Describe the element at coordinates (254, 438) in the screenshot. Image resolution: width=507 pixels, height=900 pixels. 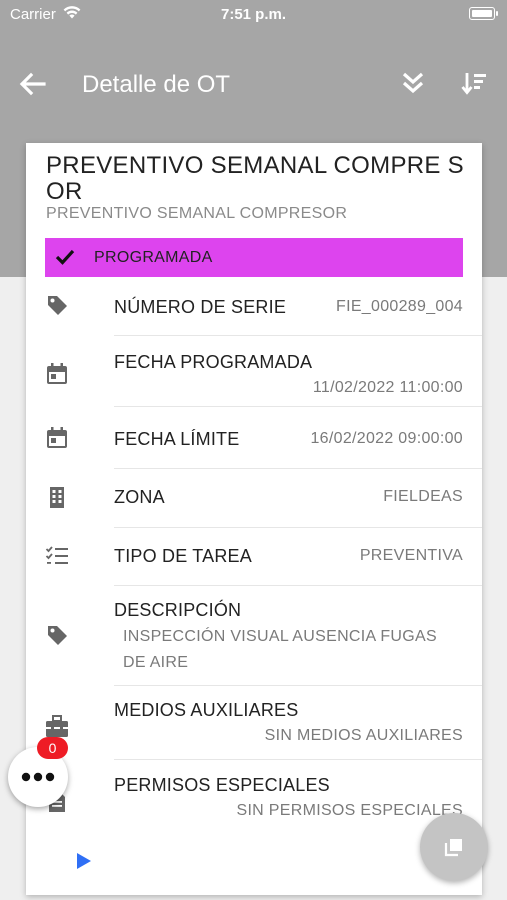
I see `field-row-due-date: FECHA LÍMITE 16/02/2022 09:00:00` at that location.